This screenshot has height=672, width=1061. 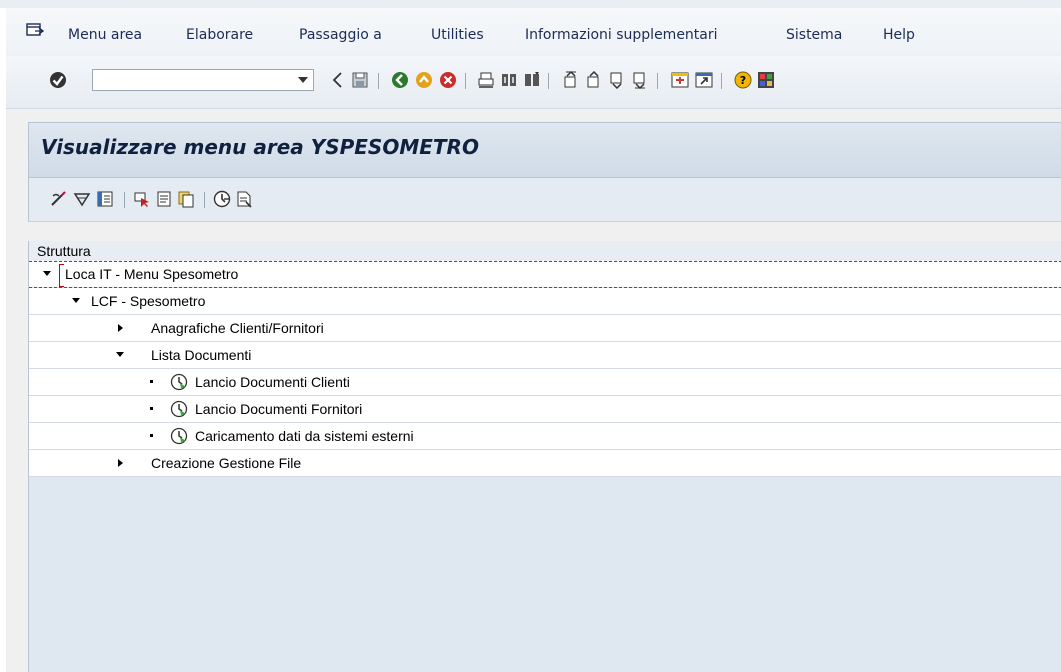 I want to click on next-page-icon, so click(x=617, y=80).